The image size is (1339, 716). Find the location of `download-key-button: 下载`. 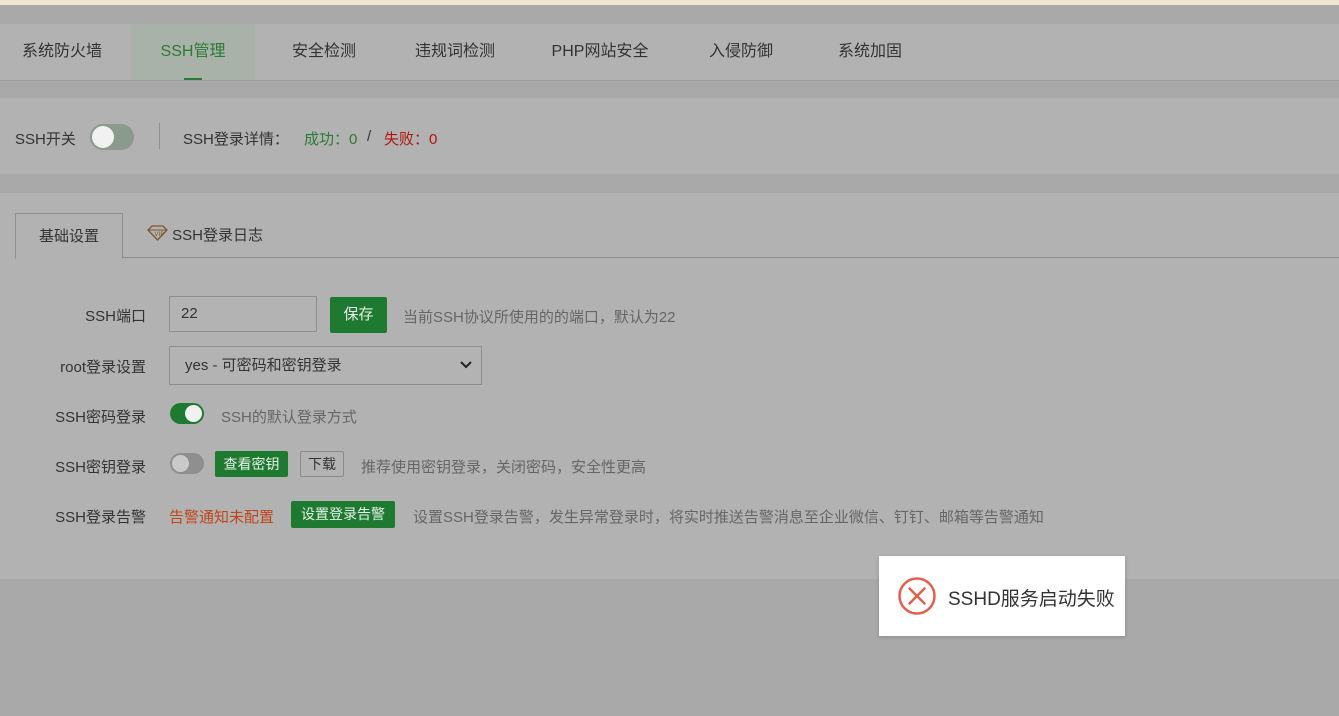

download-key-button: 下载 is located at coordinates (322, 464).